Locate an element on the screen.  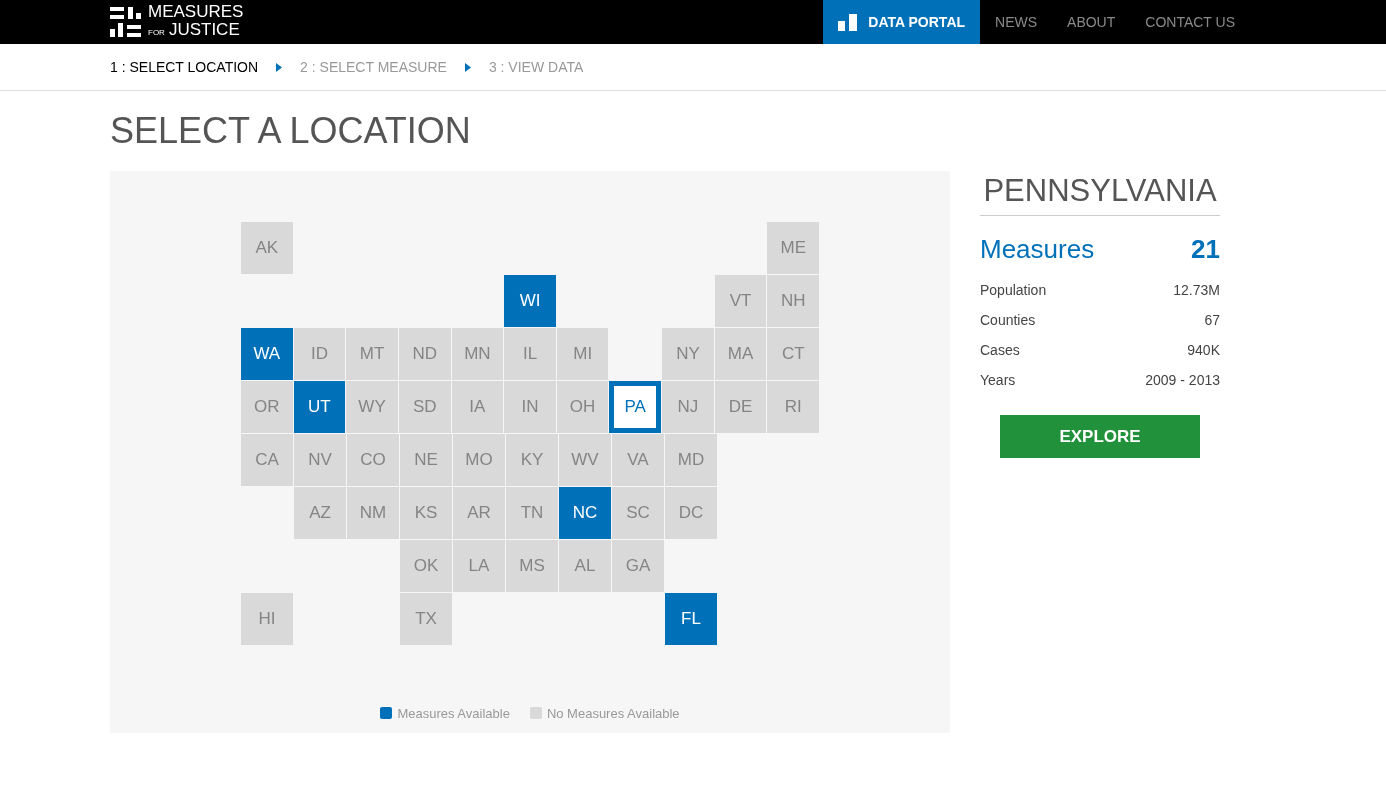
explore-button: EXPLORE is located at coordinates (1100, 436).